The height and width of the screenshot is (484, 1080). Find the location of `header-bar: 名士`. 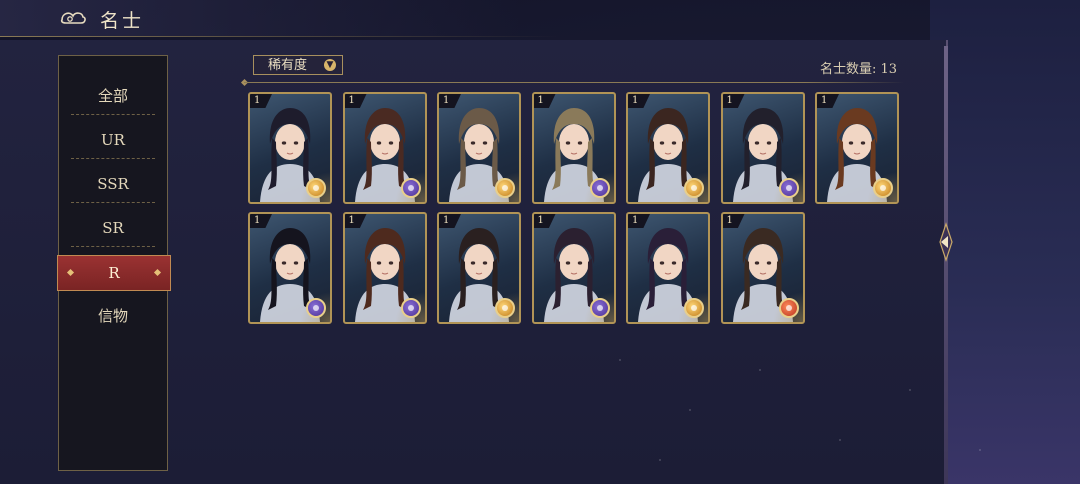

header-bar: 名士 is located at coordinates (540, 19).